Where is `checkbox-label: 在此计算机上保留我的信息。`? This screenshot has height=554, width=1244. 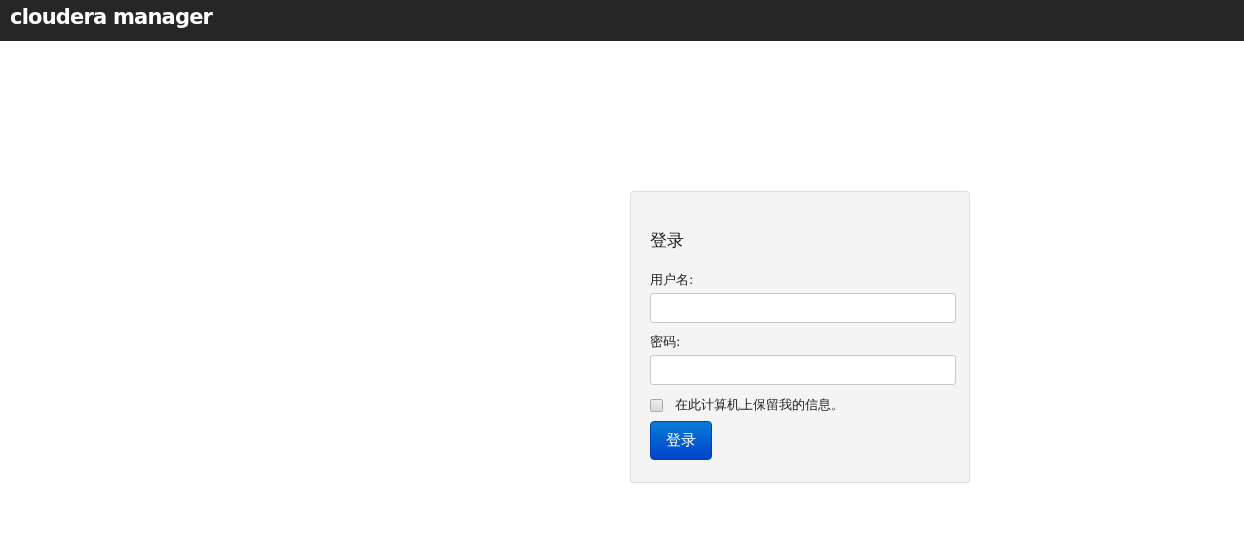 checkbox-label: 在此计算机上保留我的信息。 is located at coordinates (759, 405).